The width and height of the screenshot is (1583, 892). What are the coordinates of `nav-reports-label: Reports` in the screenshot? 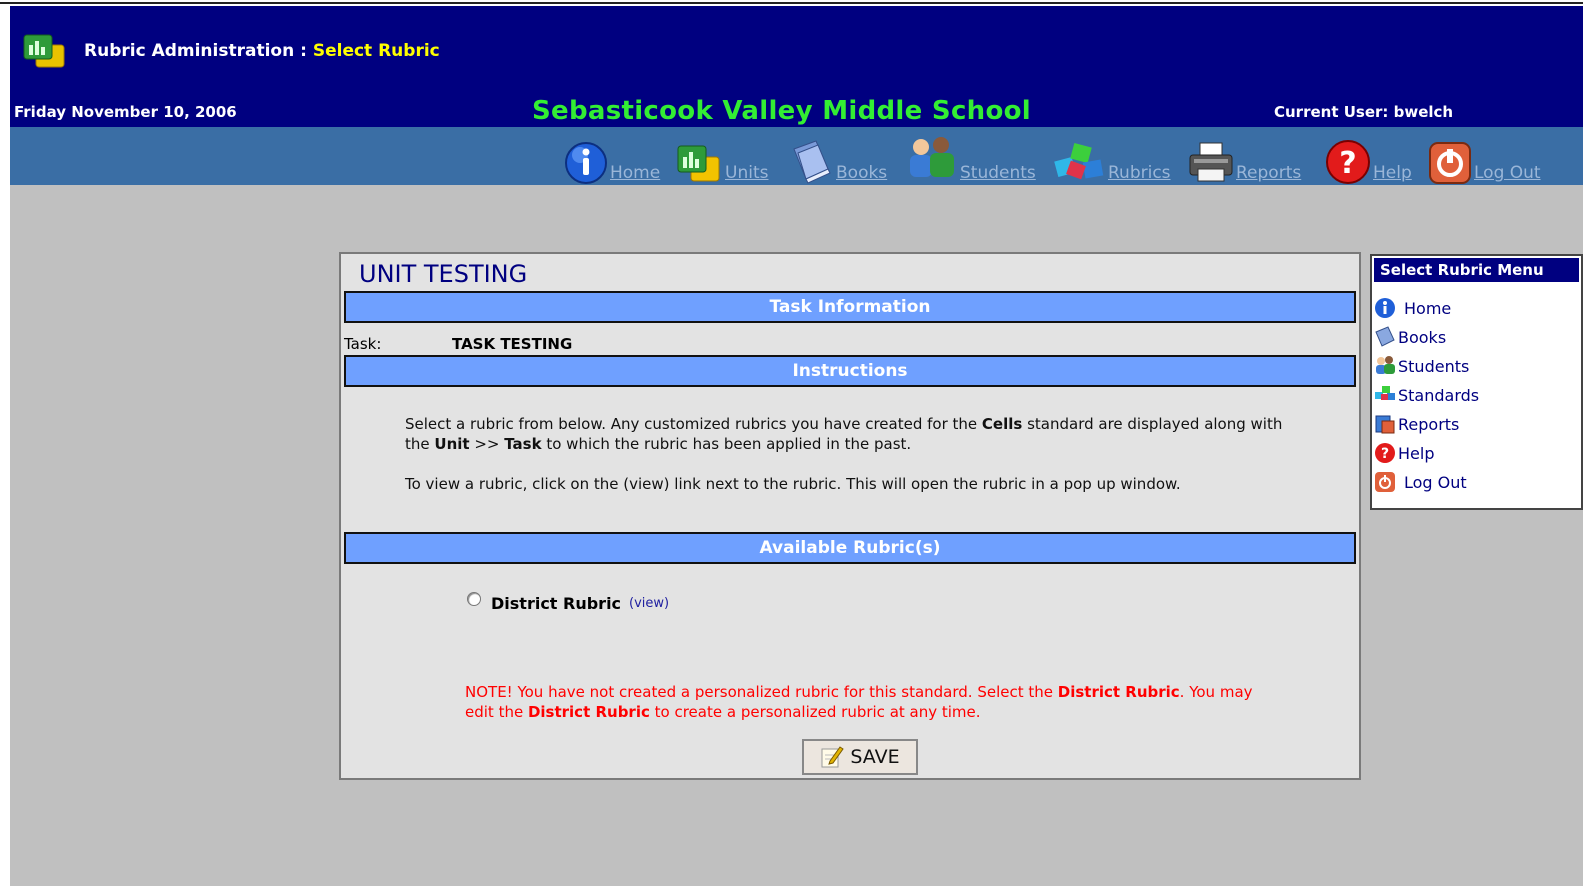 It's located at (1269, 173).